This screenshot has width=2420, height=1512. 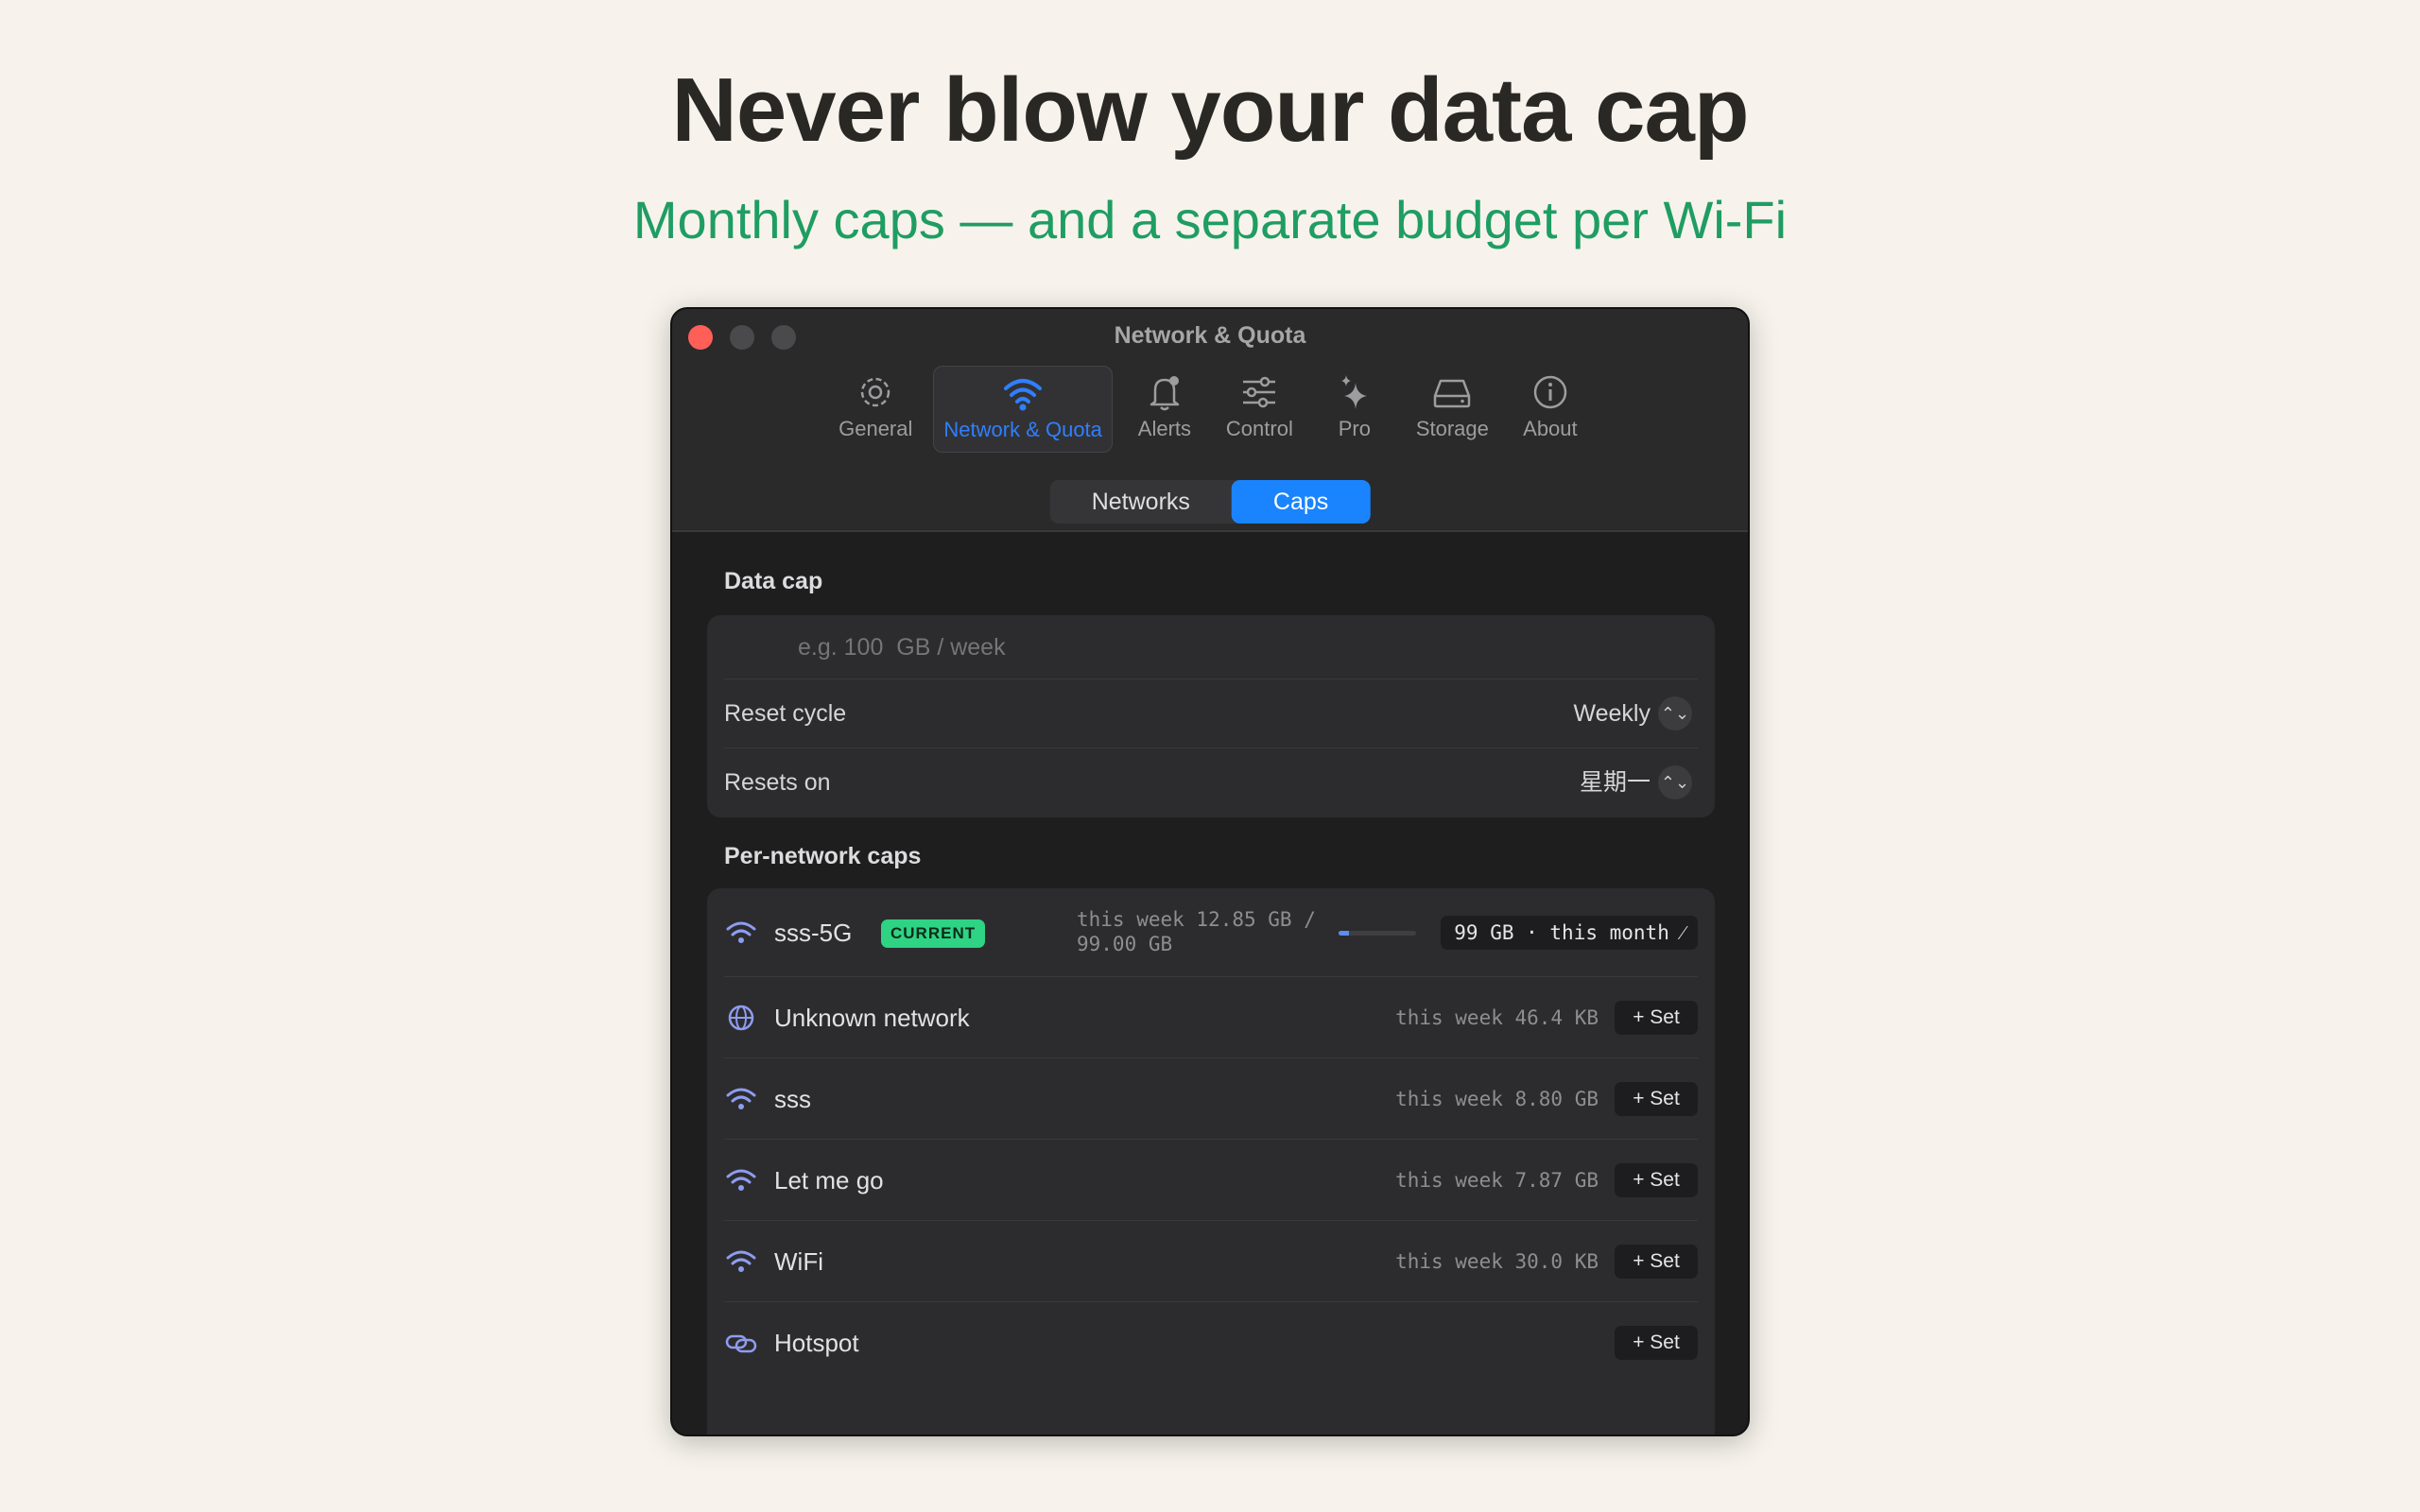 What do you see at coordinates (1259, 428) in the screenshot?
I see `tab-control-label: Control` at bounding box center [1259, 428].